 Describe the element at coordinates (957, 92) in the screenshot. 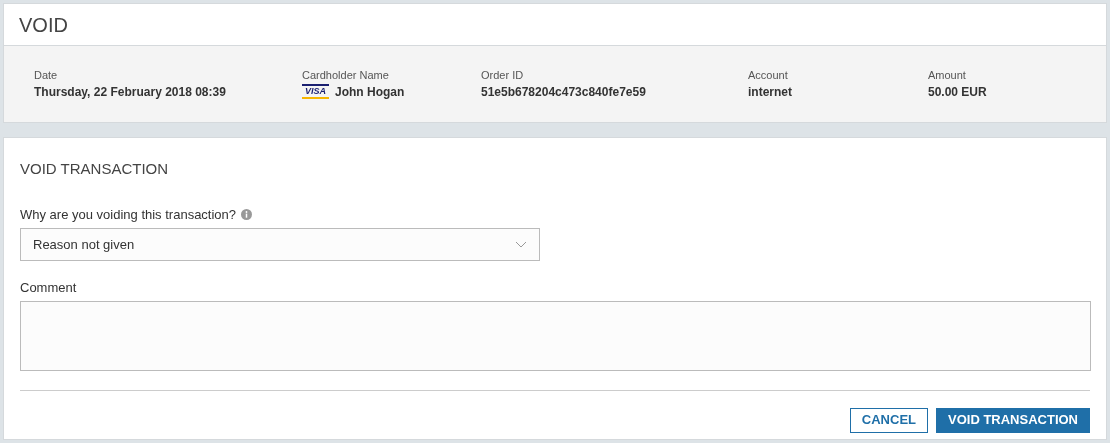

I see `field-value: 50.00 EUR` at that location.